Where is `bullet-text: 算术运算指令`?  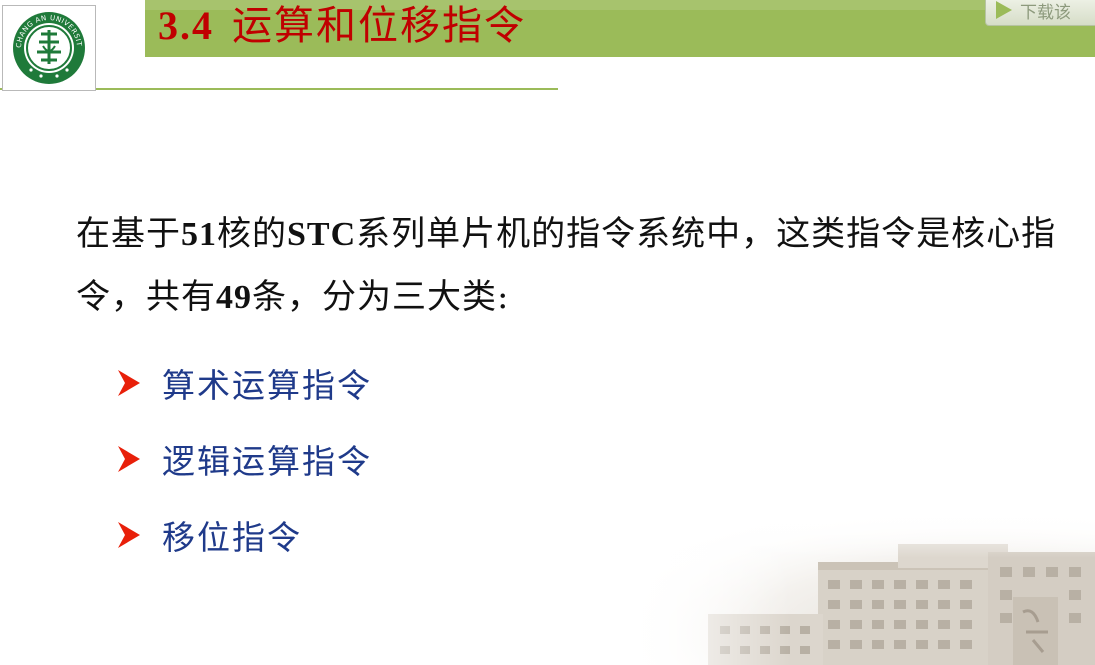 bullet-text: 算术运算指令 is located at coordinates (267, 385).